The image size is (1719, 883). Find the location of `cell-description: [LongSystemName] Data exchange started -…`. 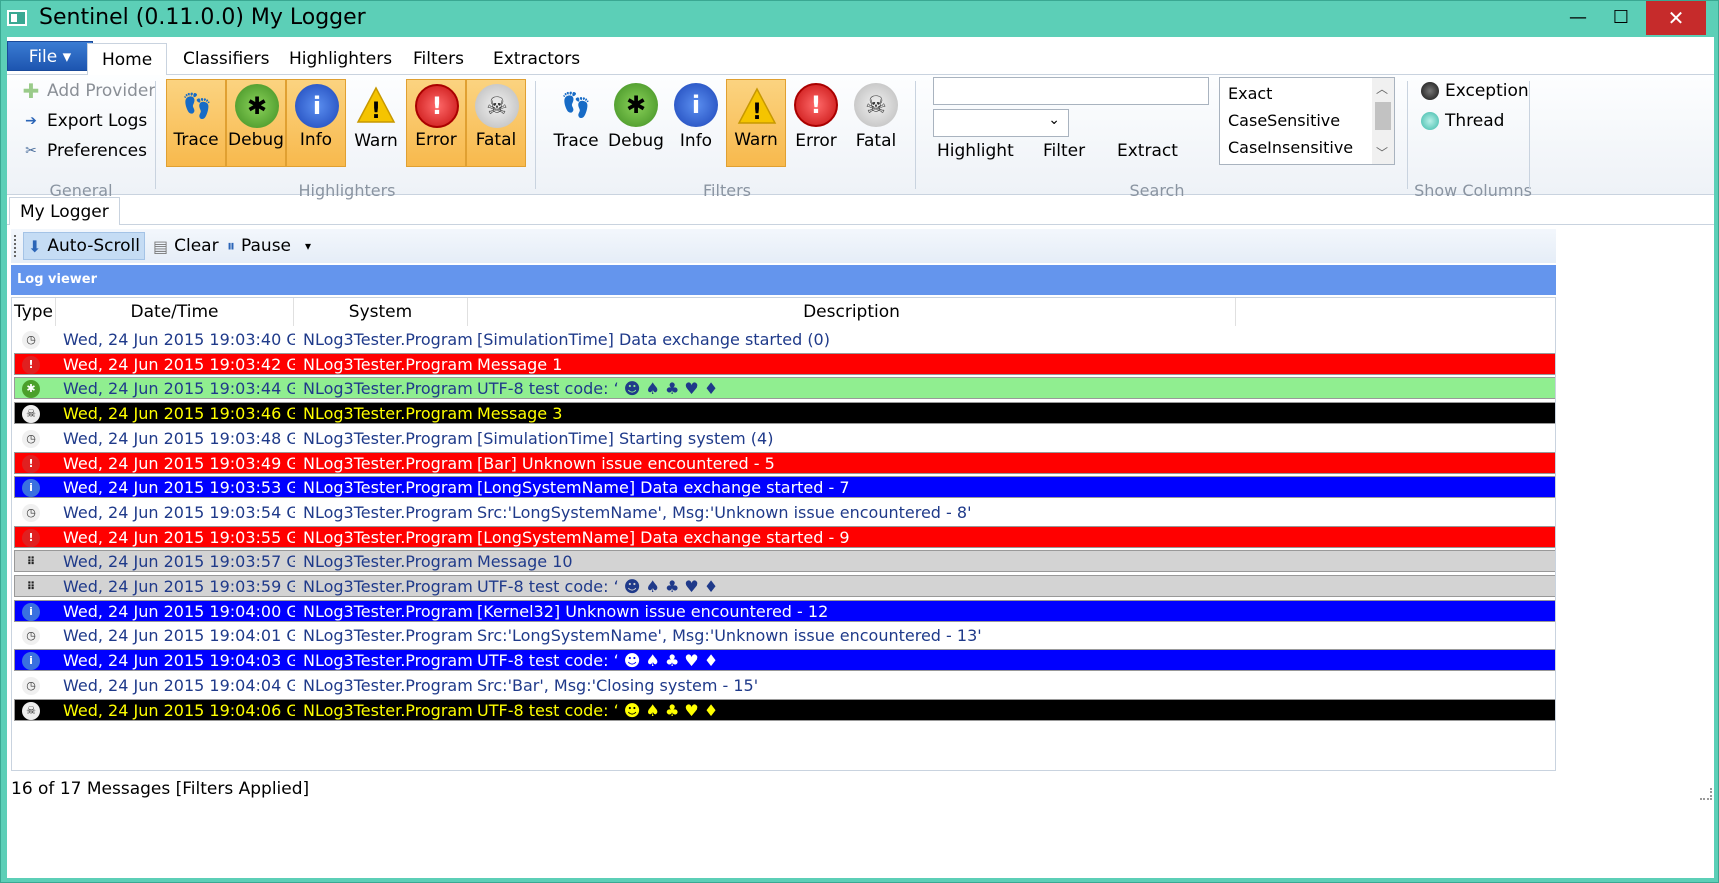

cell-description: [LongSystemName] Data exchange started -… is located at coordinates (663, 488).